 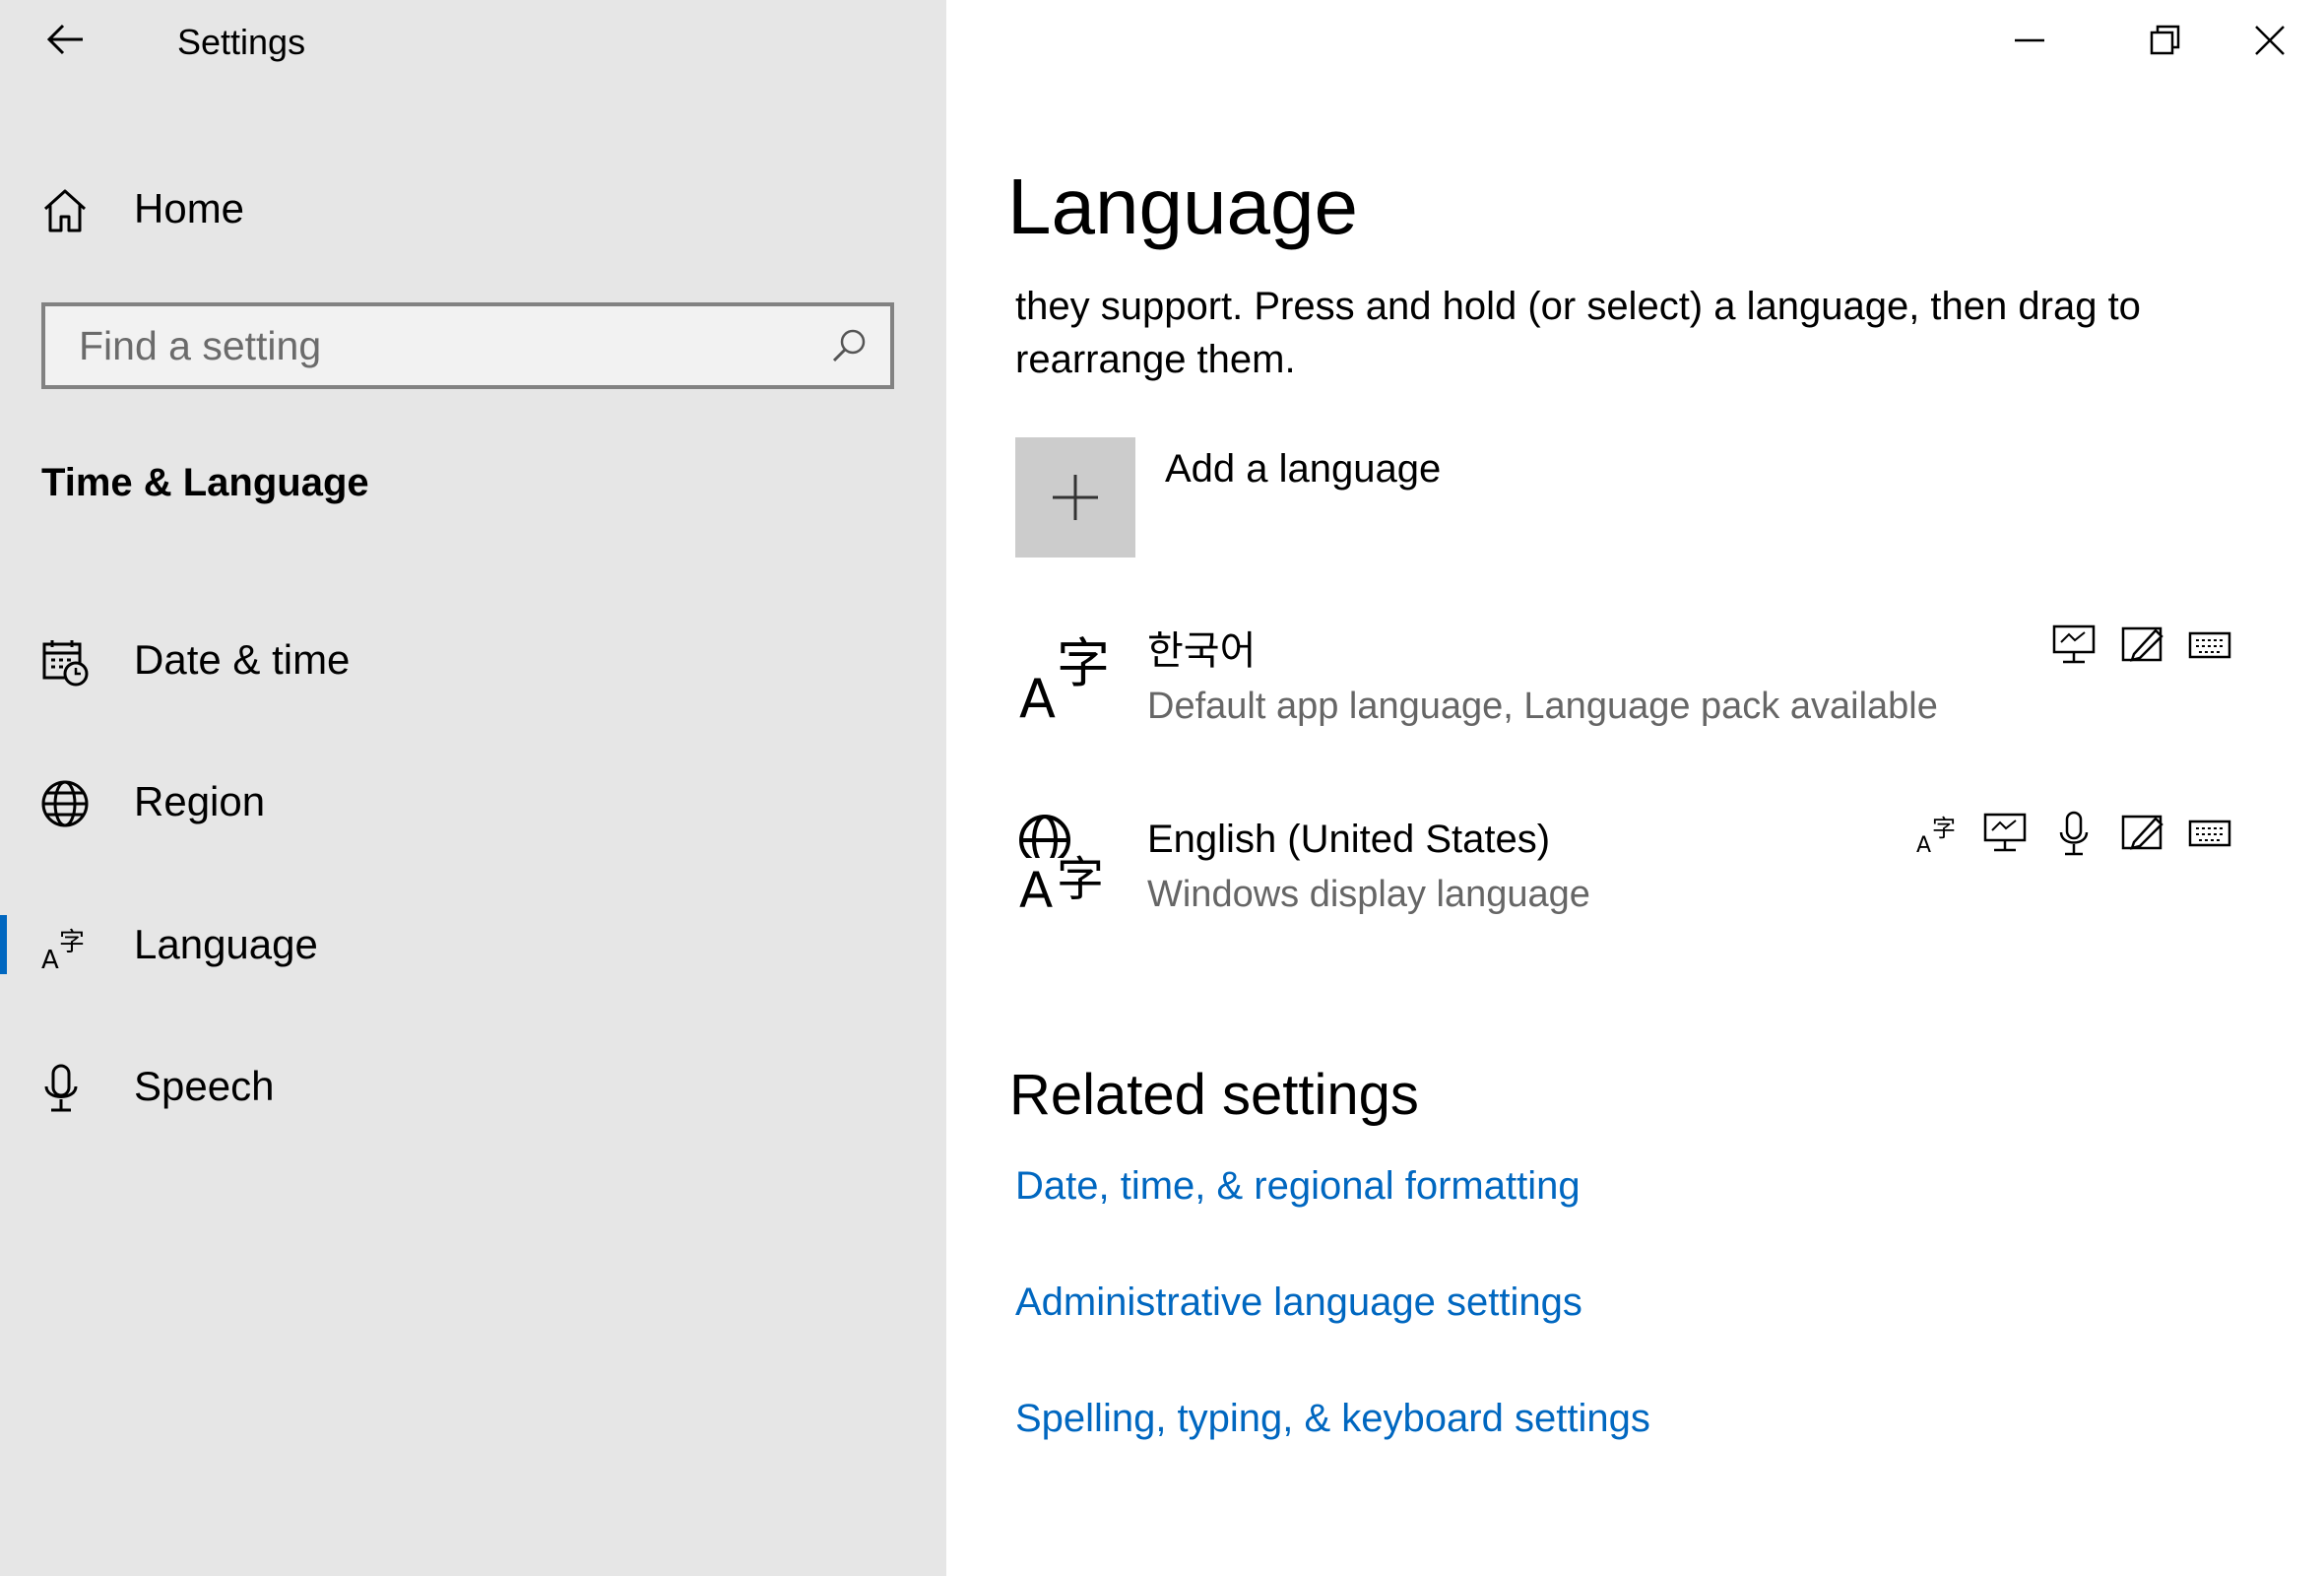 I want to click on minimize-button, so click(x=2030, y=40).